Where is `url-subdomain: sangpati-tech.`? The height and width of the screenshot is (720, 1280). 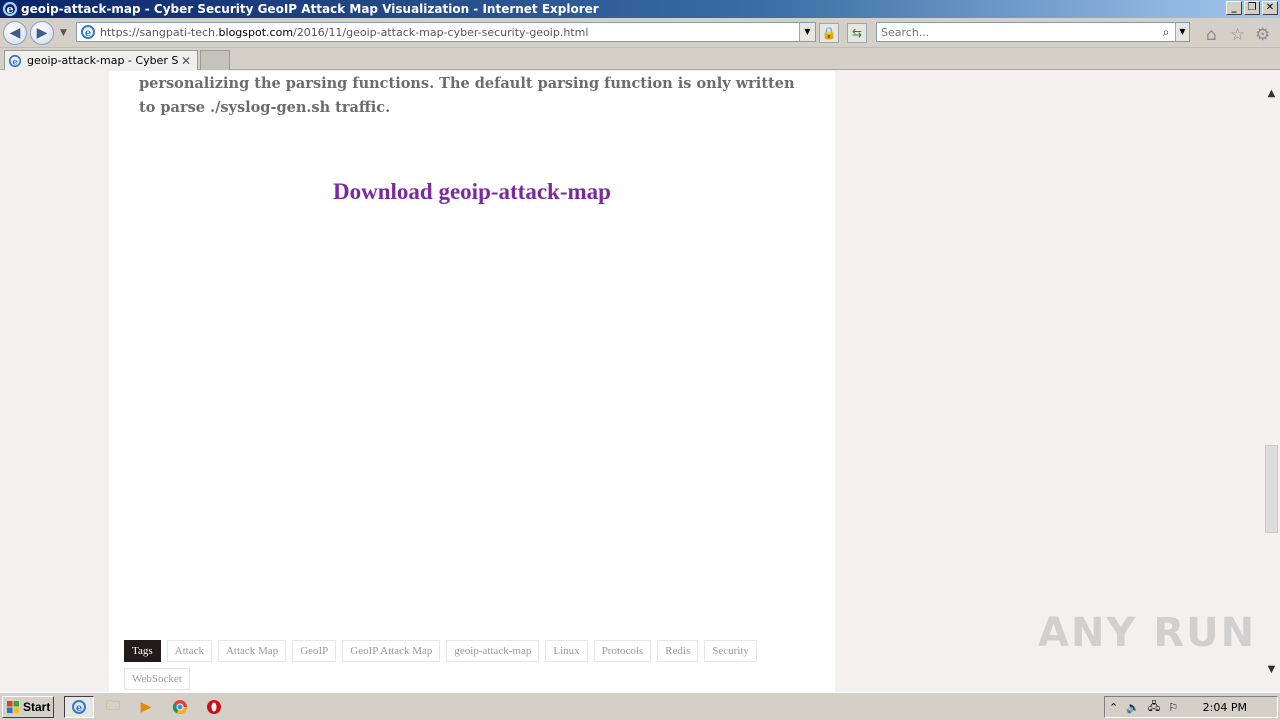
url-subdomain: sangpati-tech. is located at coordinates (179, 32).